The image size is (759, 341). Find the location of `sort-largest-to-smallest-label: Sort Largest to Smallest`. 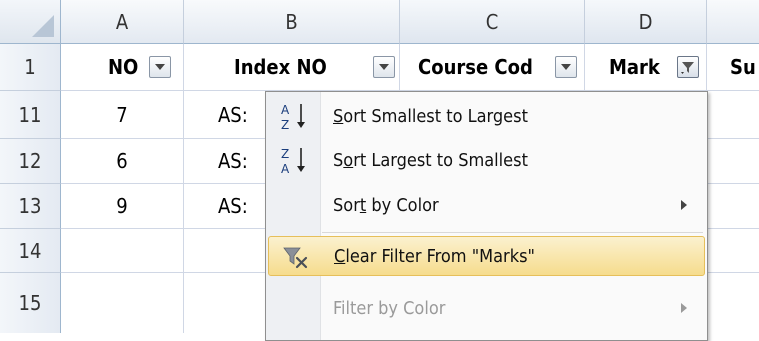

sort-largest-to-smallest-label: Sort Largest to Smallest is located at coordinates (430, 160).